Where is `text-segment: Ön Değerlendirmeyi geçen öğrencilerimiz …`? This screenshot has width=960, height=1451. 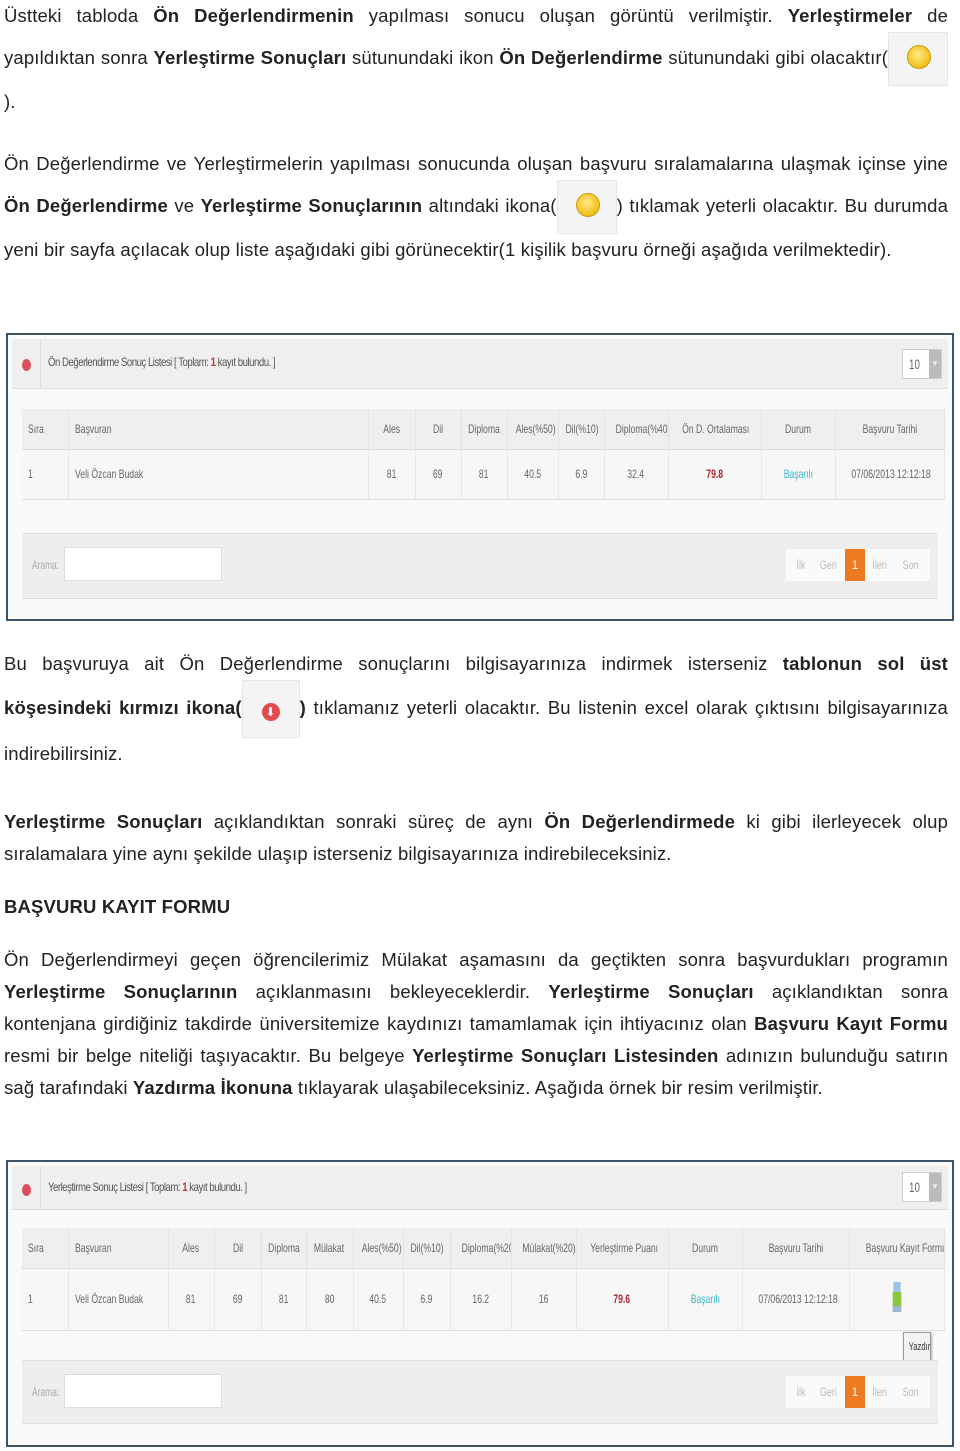 text-segment: Ön Değerlendirmeyi geçen öğrencilerimiz … is located at coordinates (476, 959).